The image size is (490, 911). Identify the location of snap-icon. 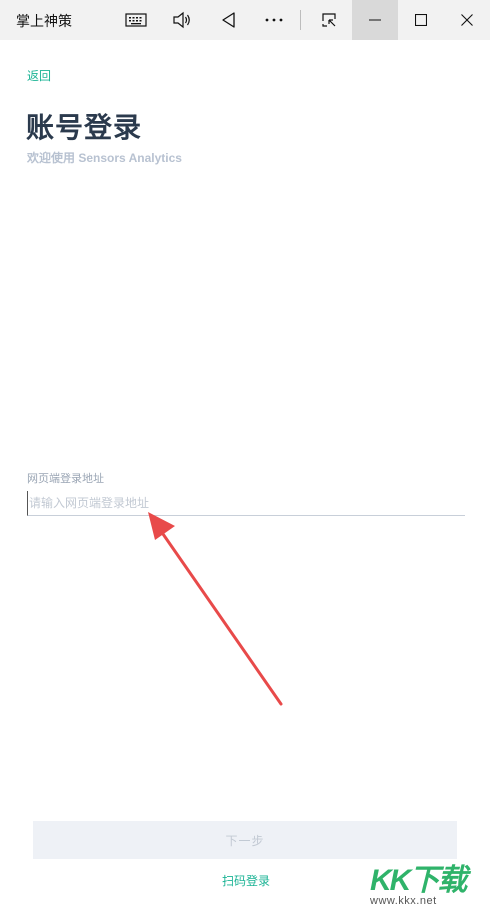
(329, 20).